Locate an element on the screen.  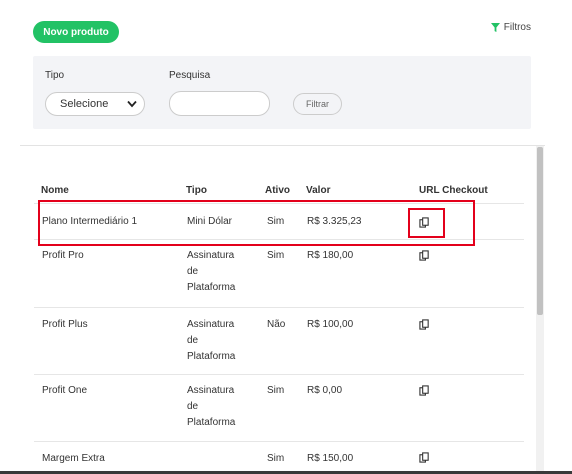
cell-valor: R$ 150,00 is located at coordinates (330, 458).